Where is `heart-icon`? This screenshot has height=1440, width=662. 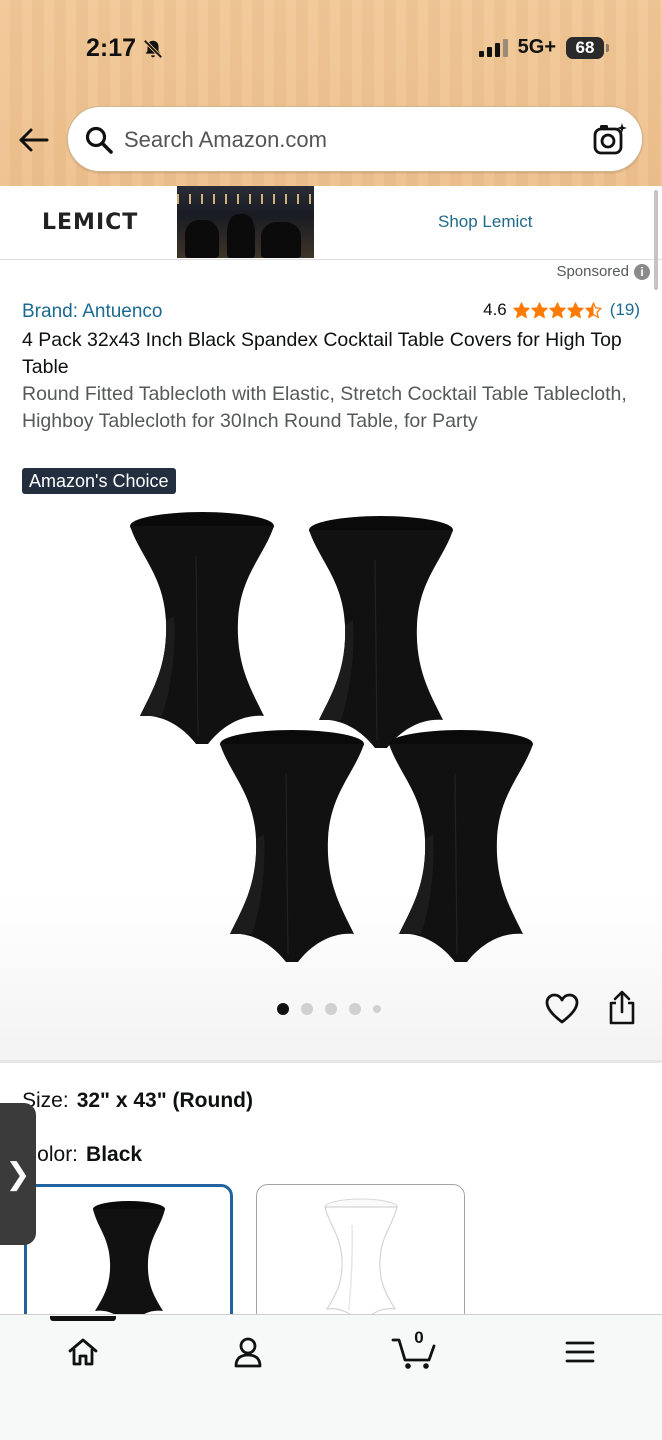
heart-icon is located at coordinates (562, 1009).